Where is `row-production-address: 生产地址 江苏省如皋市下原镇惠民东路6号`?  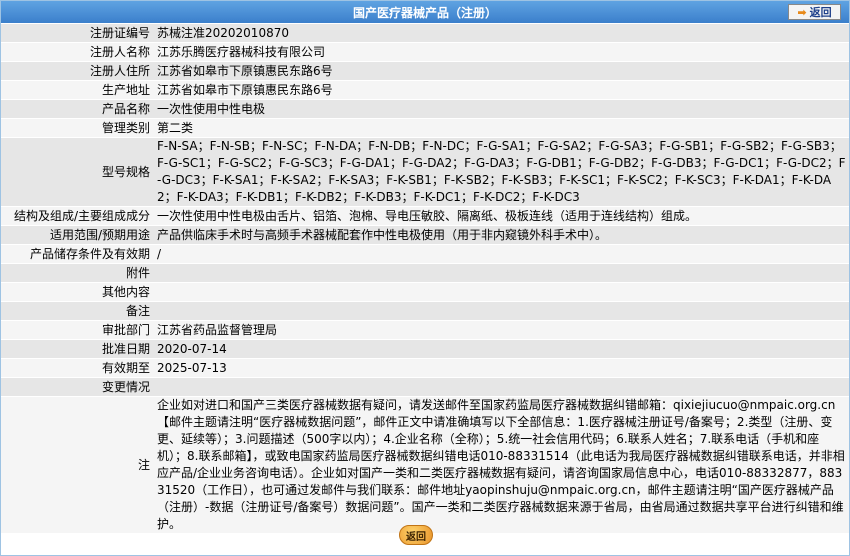 row-production-address: 生产地址 江苏省如皋市下原镇惠民东路6号 is located at coordinates (425, 90).